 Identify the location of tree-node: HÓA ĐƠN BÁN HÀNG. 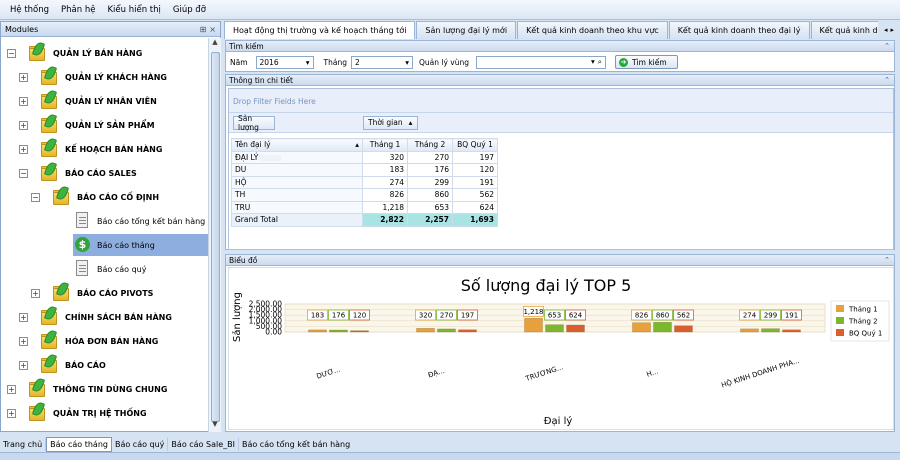
(99, 340).